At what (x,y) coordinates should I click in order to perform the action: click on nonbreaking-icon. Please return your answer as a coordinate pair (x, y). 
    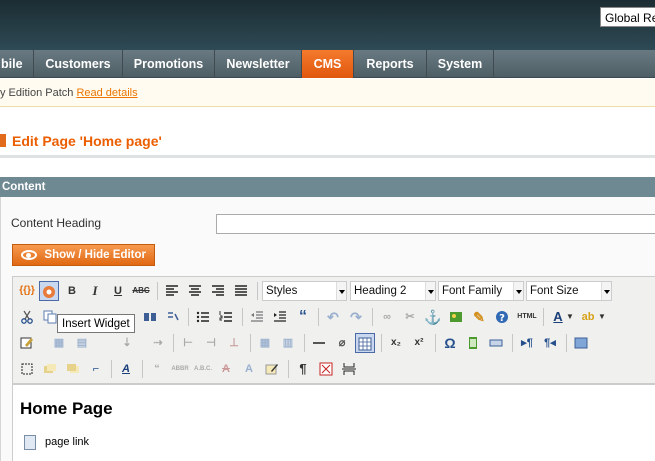
    Looking at the image, I should click on (326, 369).